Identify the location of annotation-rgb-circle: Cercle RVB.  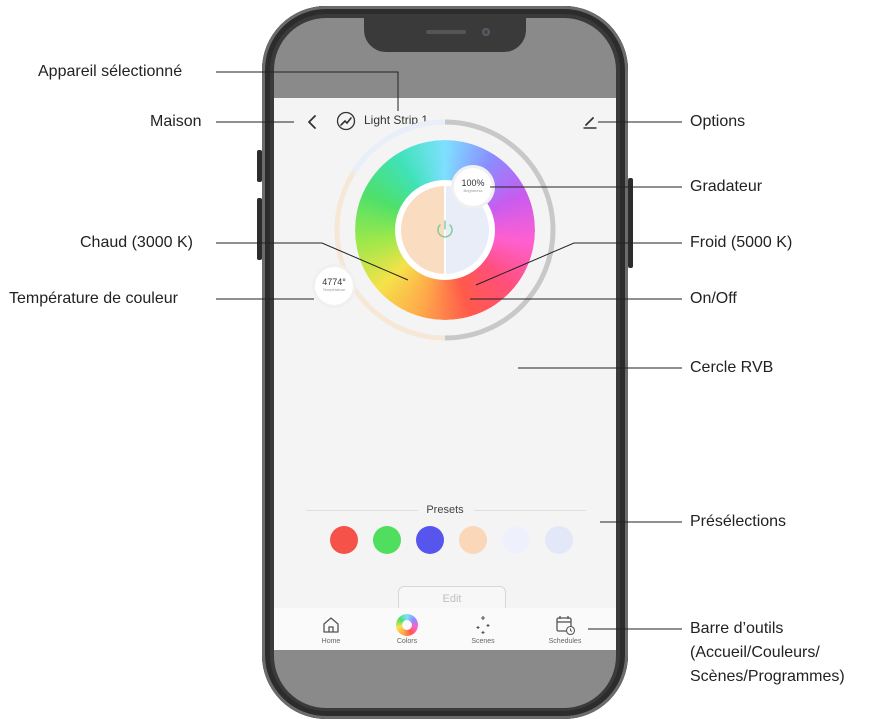
(732, 367).